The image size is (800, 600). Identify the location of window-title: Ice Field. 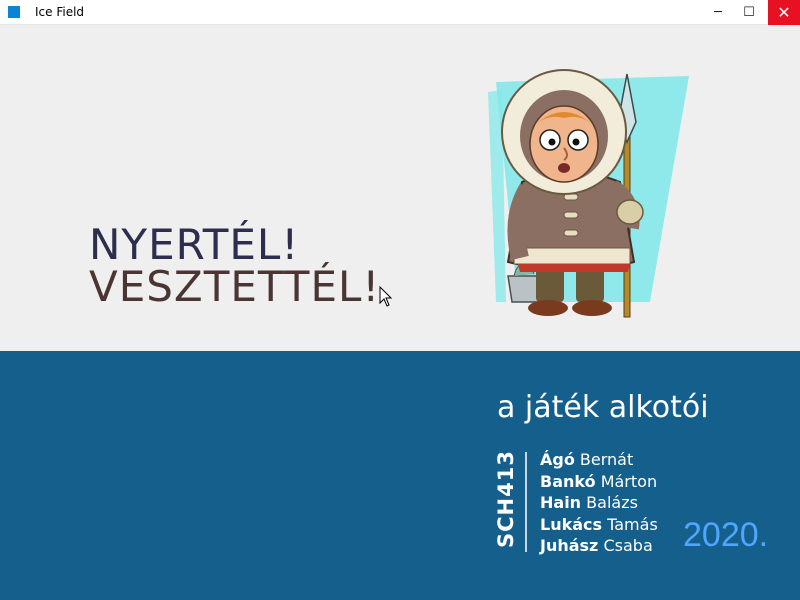
(60, 12).